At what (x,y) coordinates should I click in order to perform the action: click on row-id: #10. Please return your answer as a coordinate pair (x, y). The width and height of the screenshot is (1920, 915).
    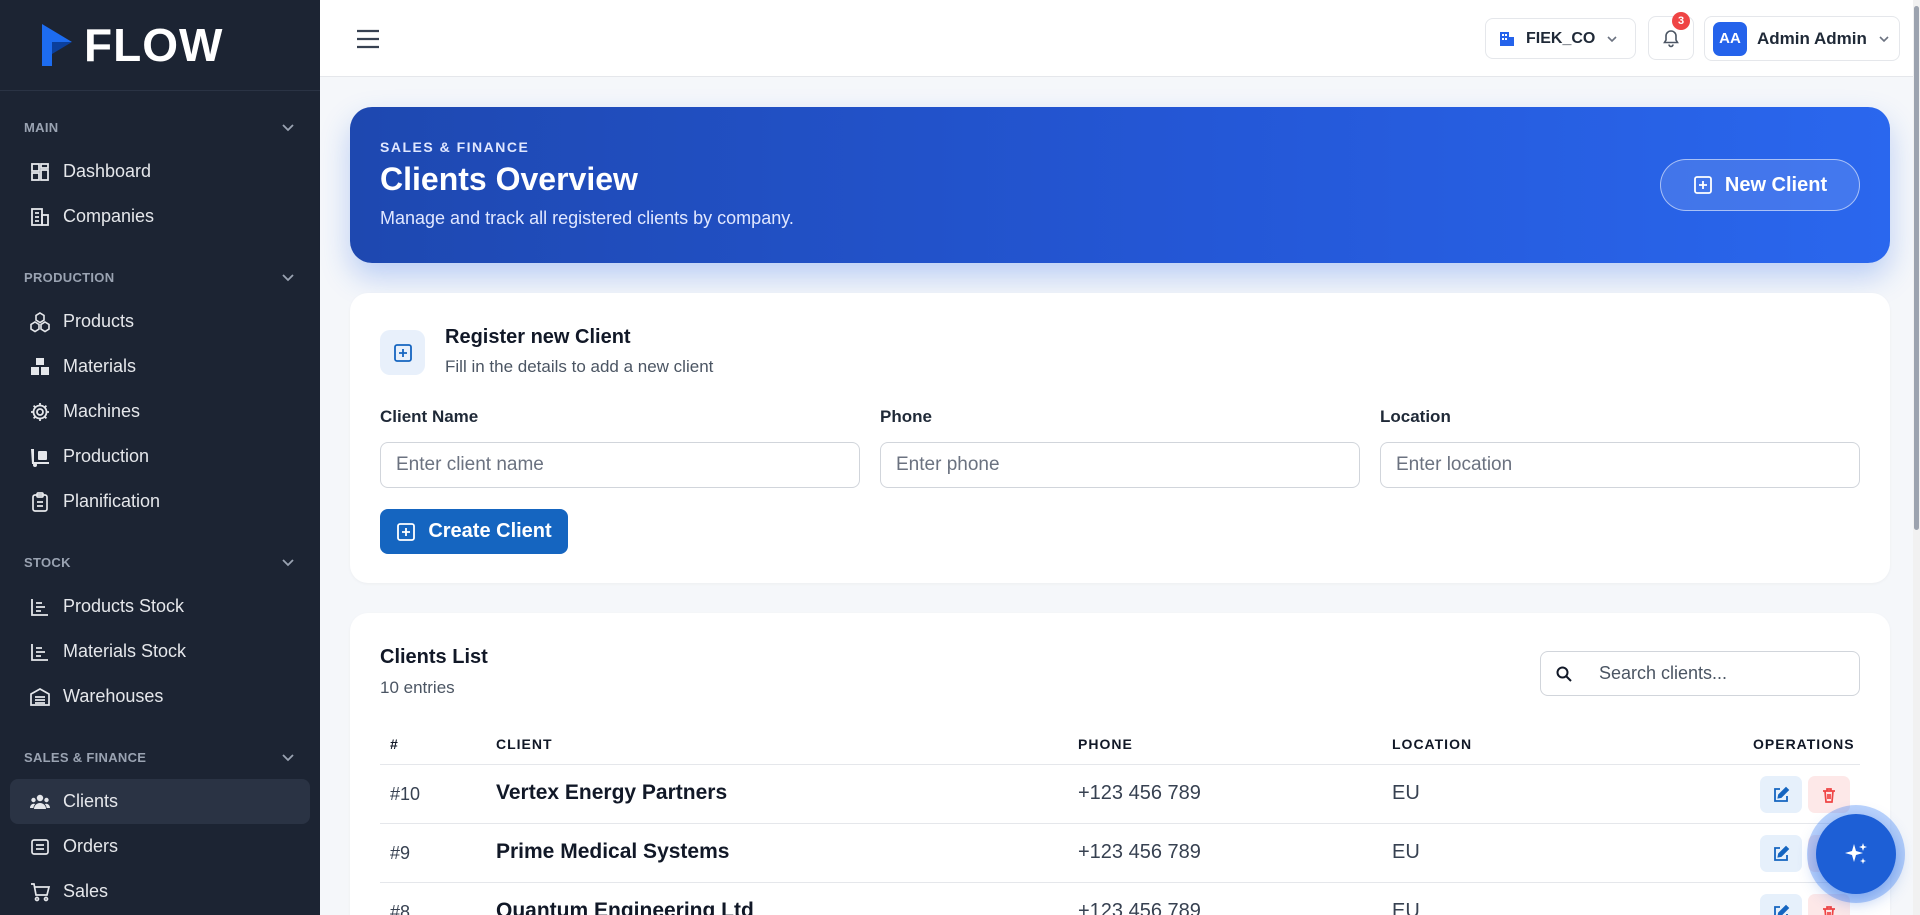
    Looking at the image, I should click on (405, 794).